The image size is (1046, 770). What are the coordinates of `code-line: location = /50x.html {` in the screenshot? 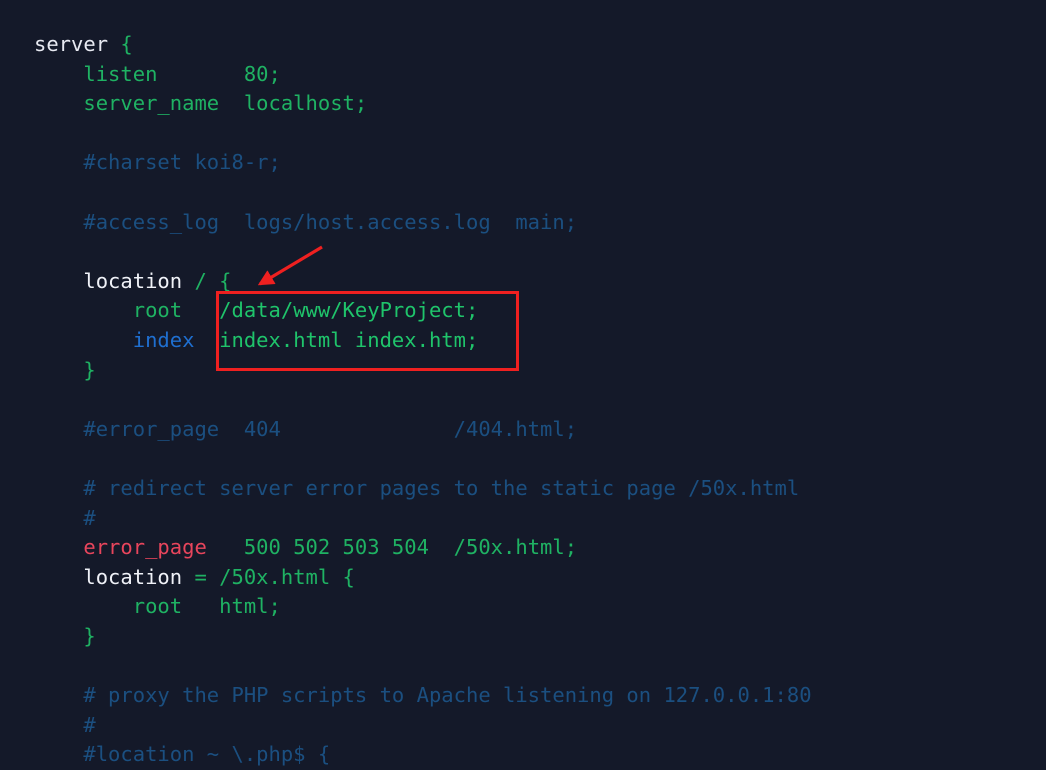 It's located at (540, 578).